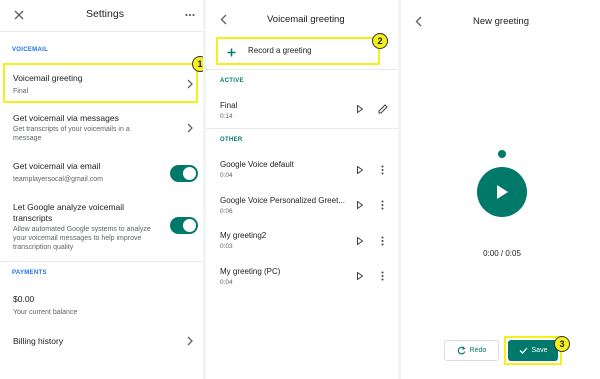  I want to click on save-button-highlight, so click(533, 350).